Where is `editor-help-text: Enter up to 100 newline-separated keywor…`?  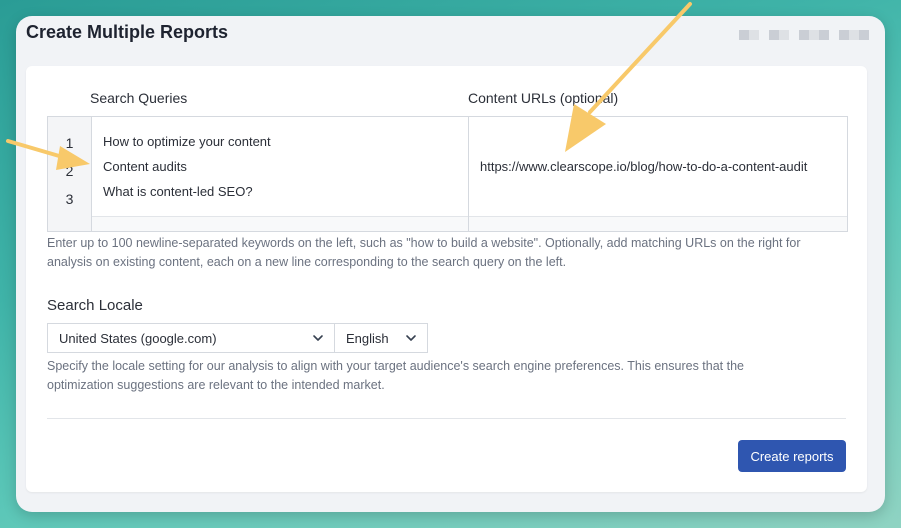
editor-help-text: Enter up to 100 newline-separated keywor… is located at coordinates (424, 252).